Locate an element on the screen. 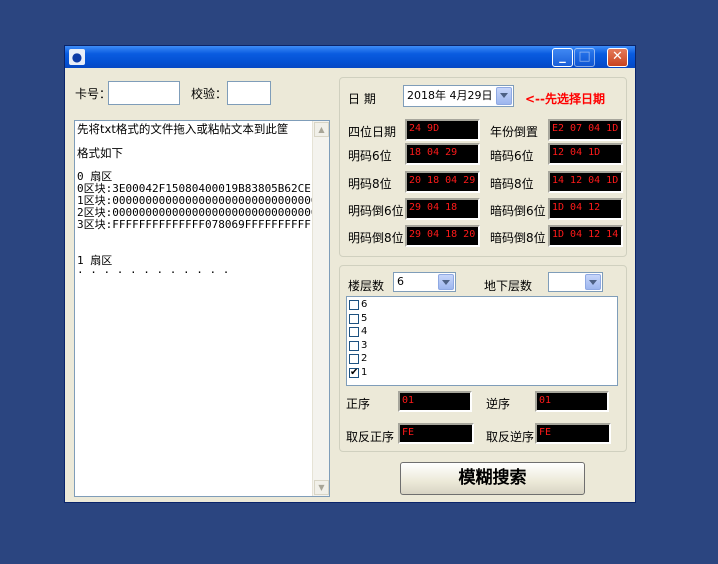 The width and height of the screenshot is (718, 564). code-value: 20 18 04 29 is located at coordinates (442, 182).